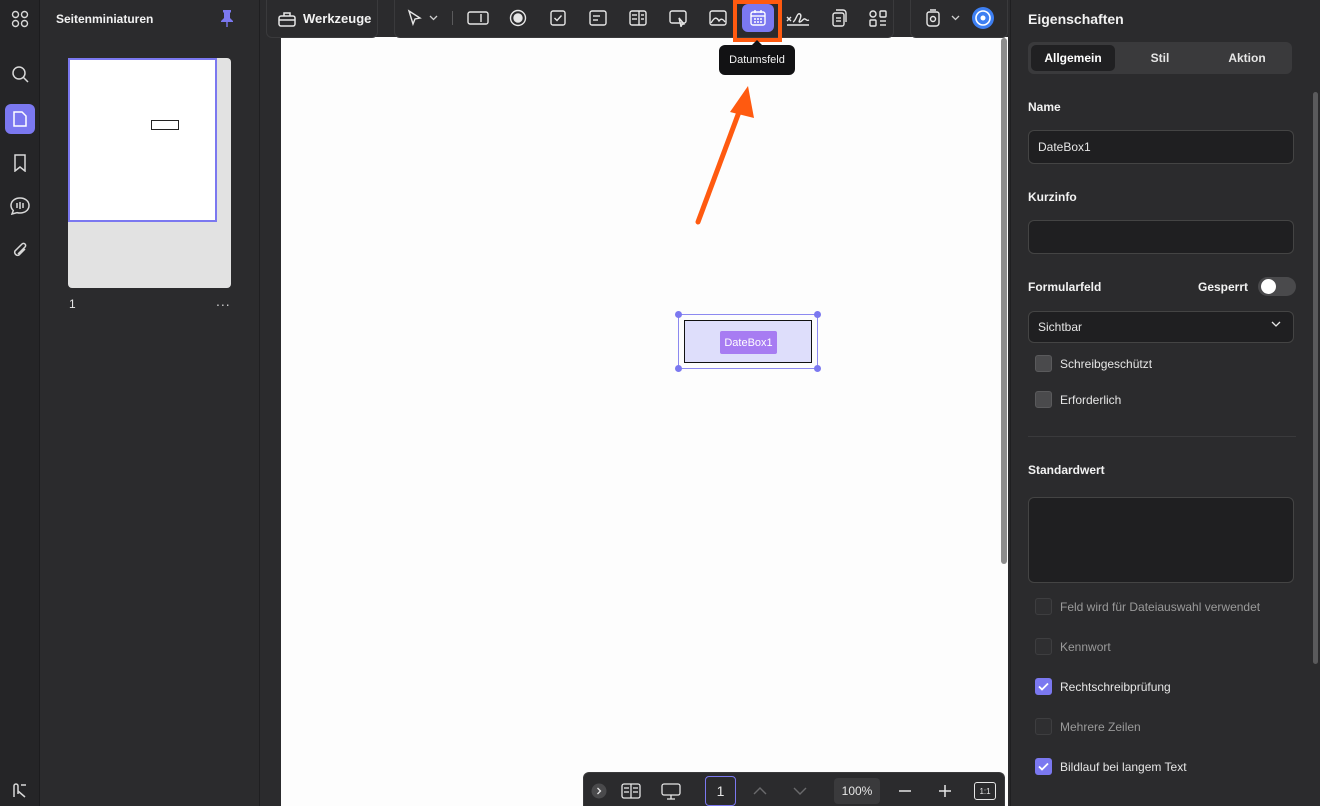 The height and width of the screenshot is (806, 1320). Describe the element at coordinates (678, 314) in the screenshot. I see `resize-handle-top-left` at that location.